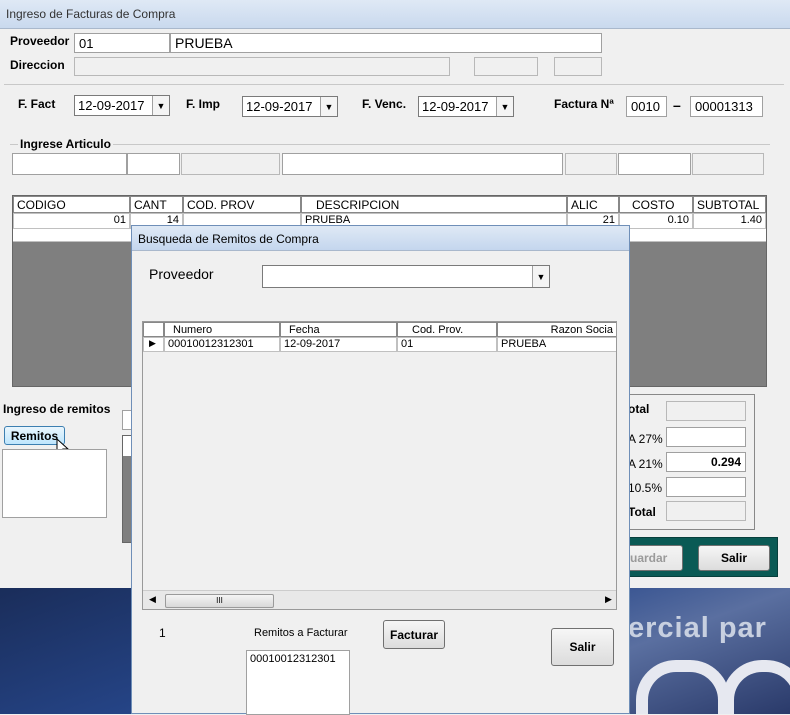  What do you see at coordinates (406, 276) in the screenshot?
I see `dialog-proveedor-combo: ▼` at bounding box center [406, 276].